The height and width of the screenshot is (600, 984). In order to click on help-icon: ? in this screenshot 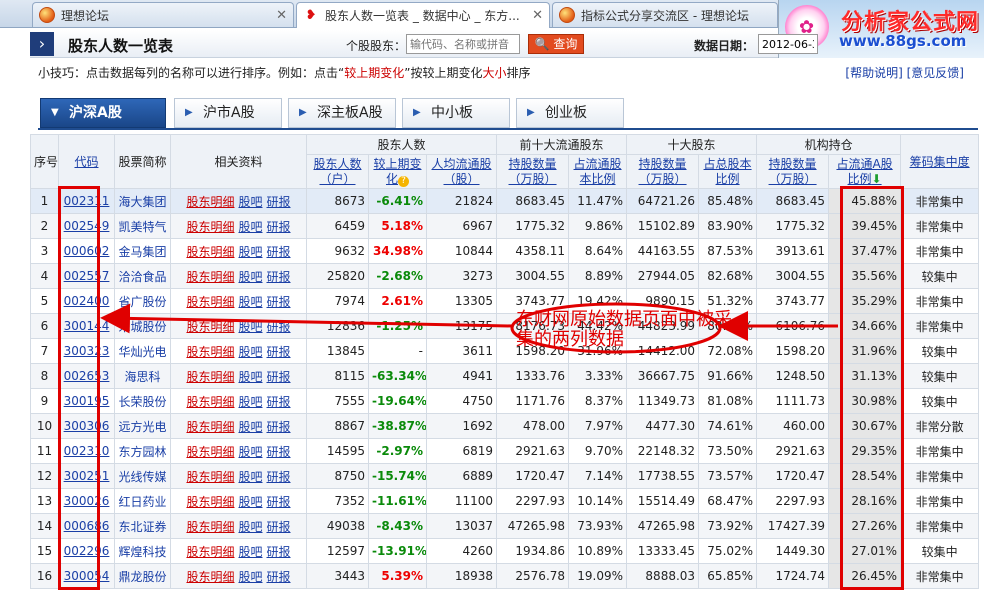, I will do `click(403, 181)`.